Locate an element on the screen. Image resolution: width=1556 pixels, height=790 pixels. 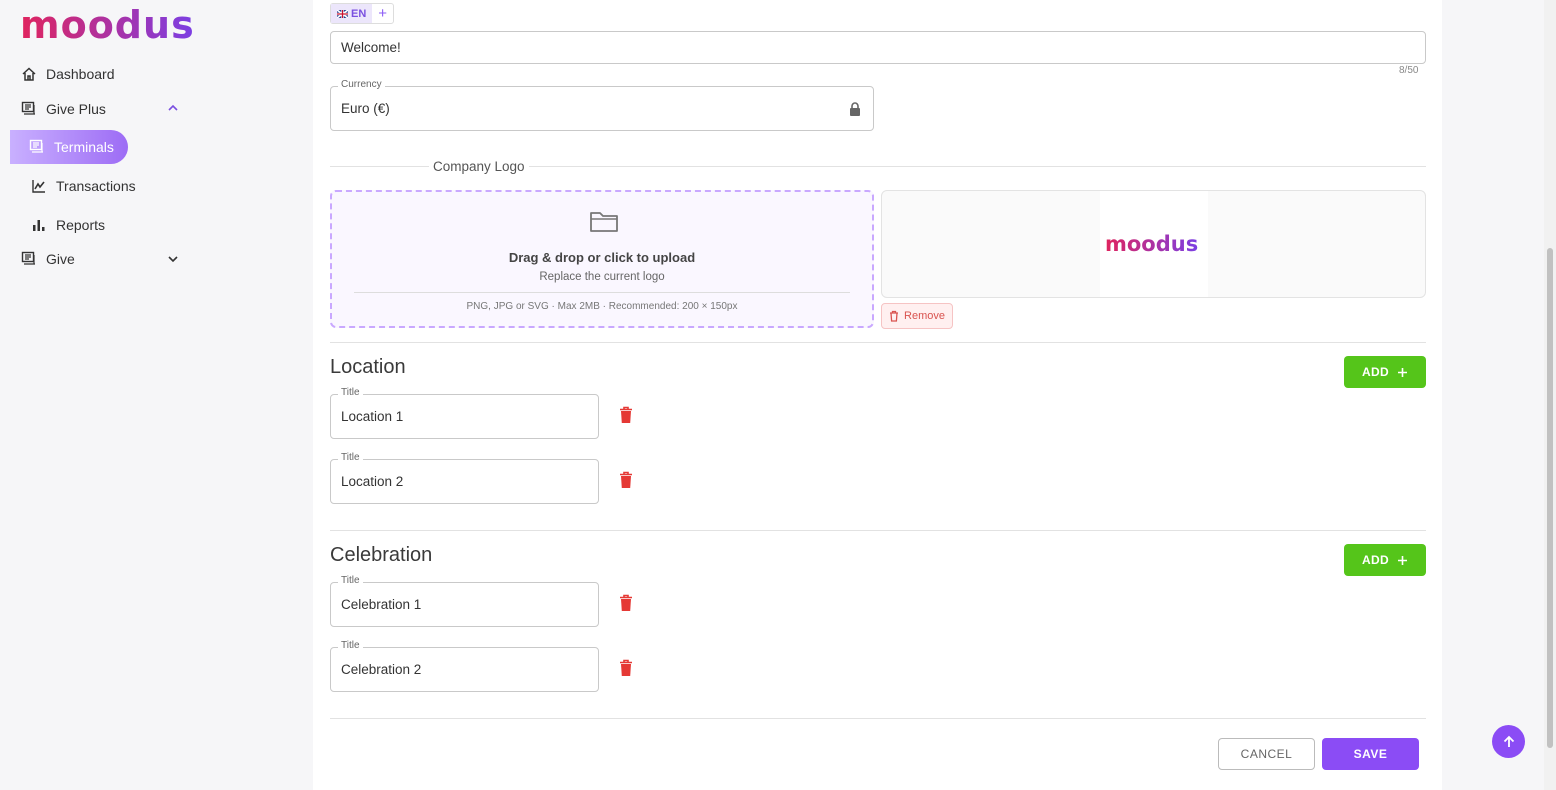
chevron-down-icon is located at coordinates (173, 259).